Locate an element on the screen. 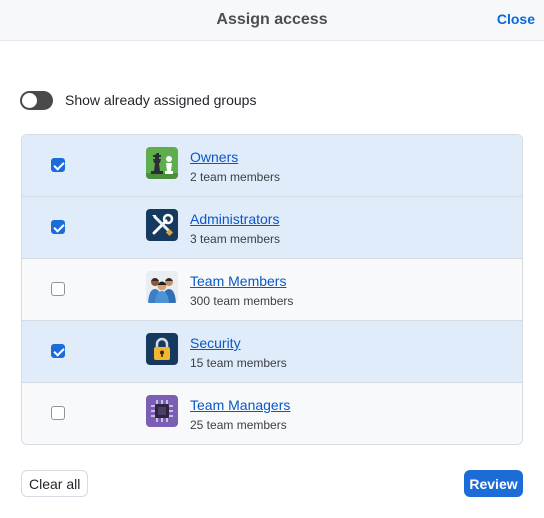  group-member-count: 25 team members is located at coordinates (238, 425).